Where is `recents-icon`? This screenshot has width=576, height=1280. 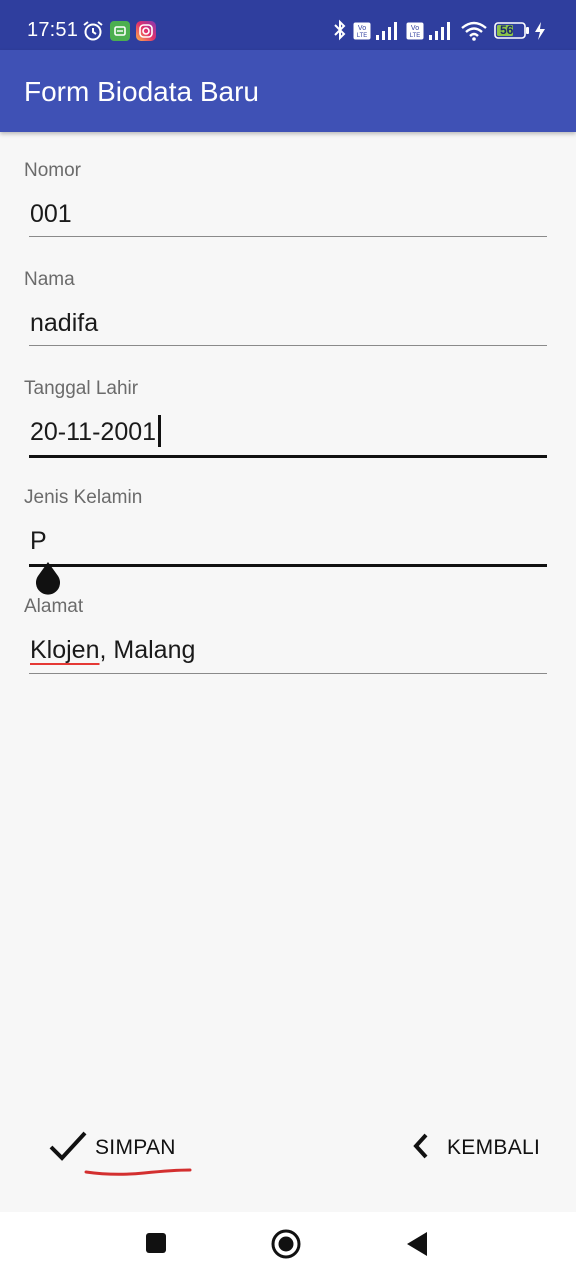
recents-icon is located at coordinates (156, 1243).